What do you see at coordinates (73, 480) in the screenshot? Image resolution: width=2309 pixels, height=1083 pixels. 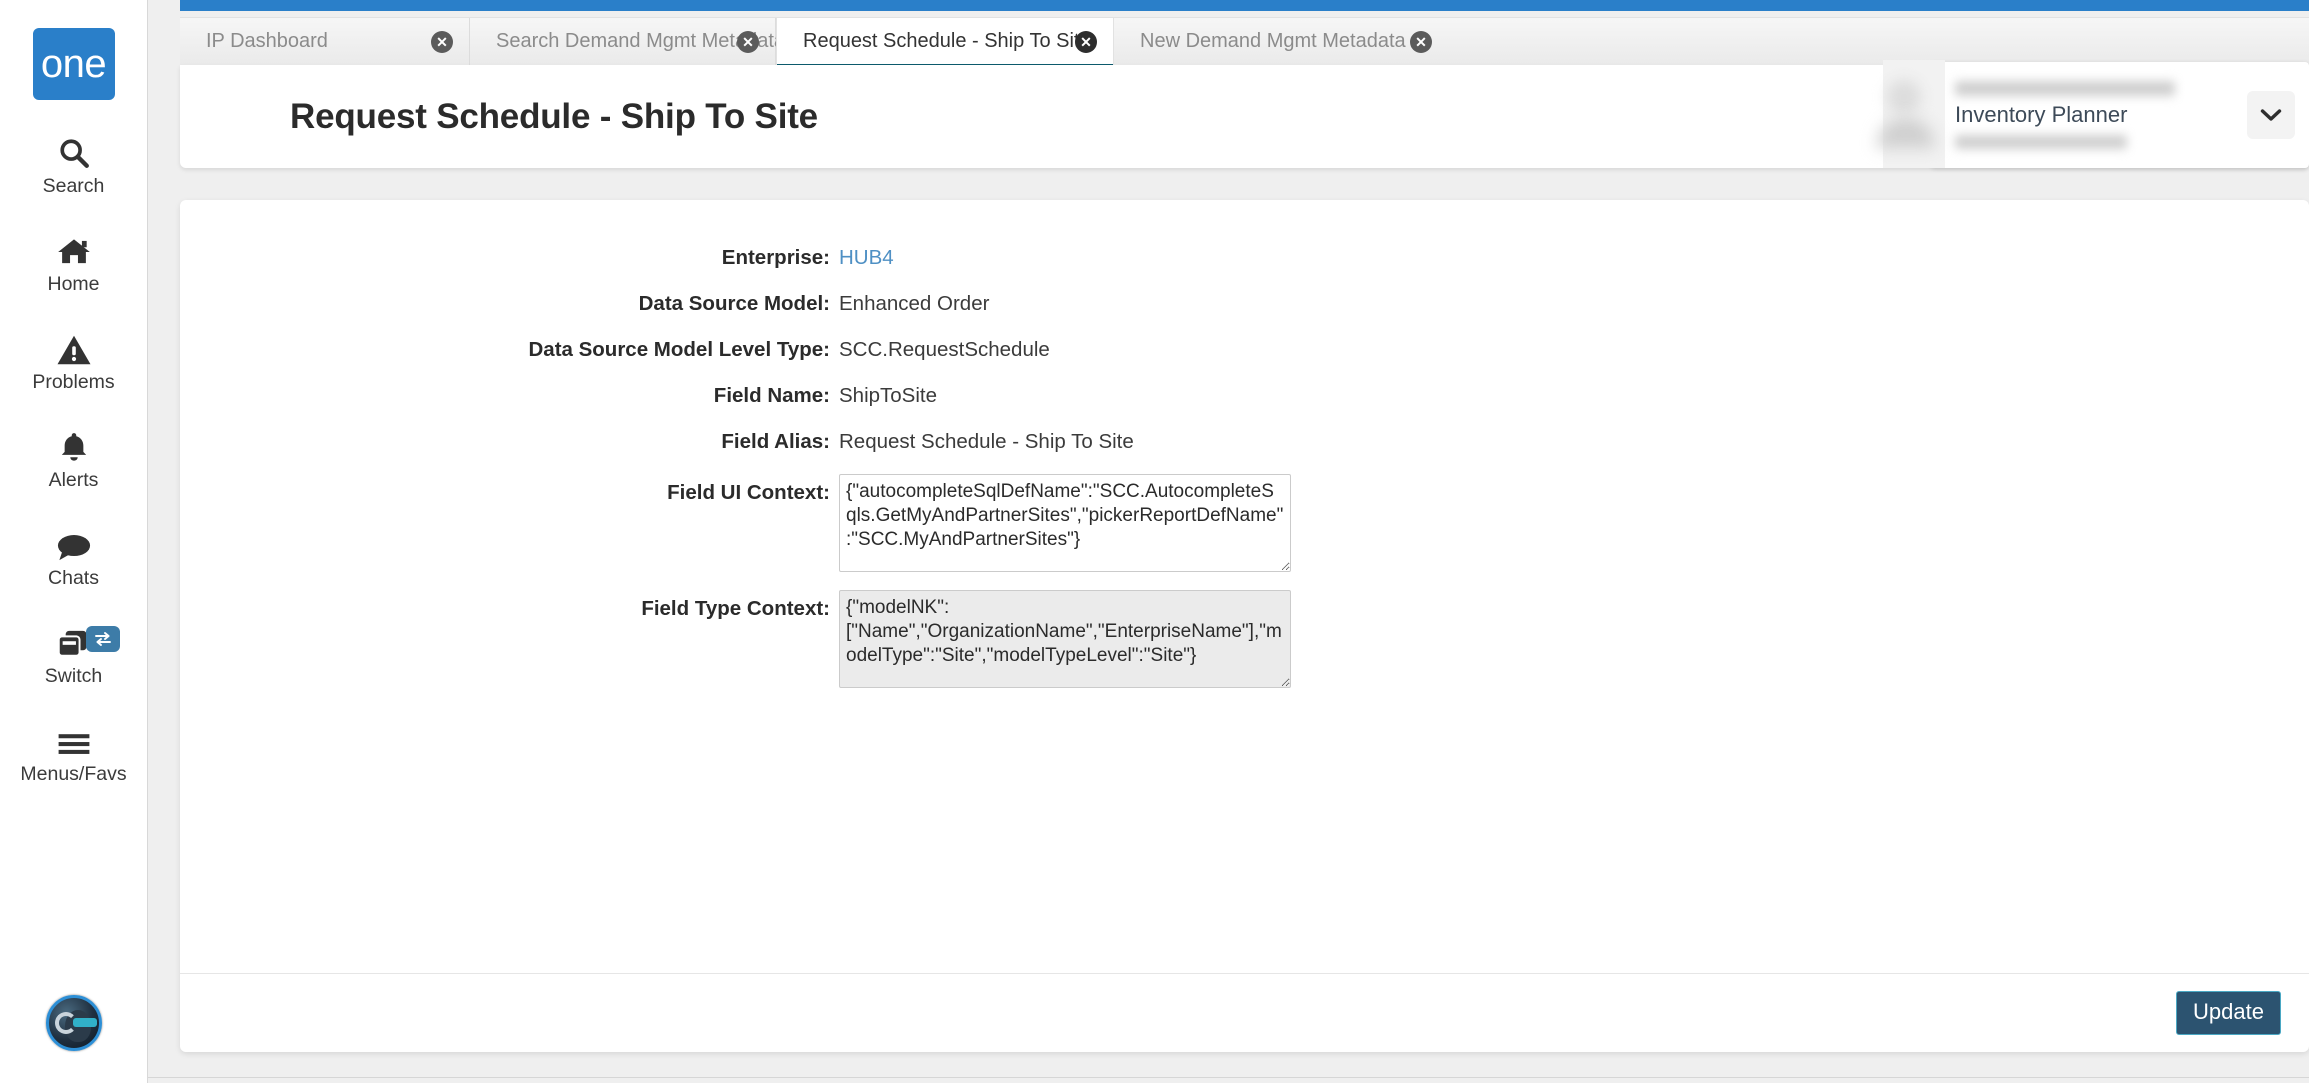 I see `sidebar-item-label: Alerts` at bounding box center [73, 480].